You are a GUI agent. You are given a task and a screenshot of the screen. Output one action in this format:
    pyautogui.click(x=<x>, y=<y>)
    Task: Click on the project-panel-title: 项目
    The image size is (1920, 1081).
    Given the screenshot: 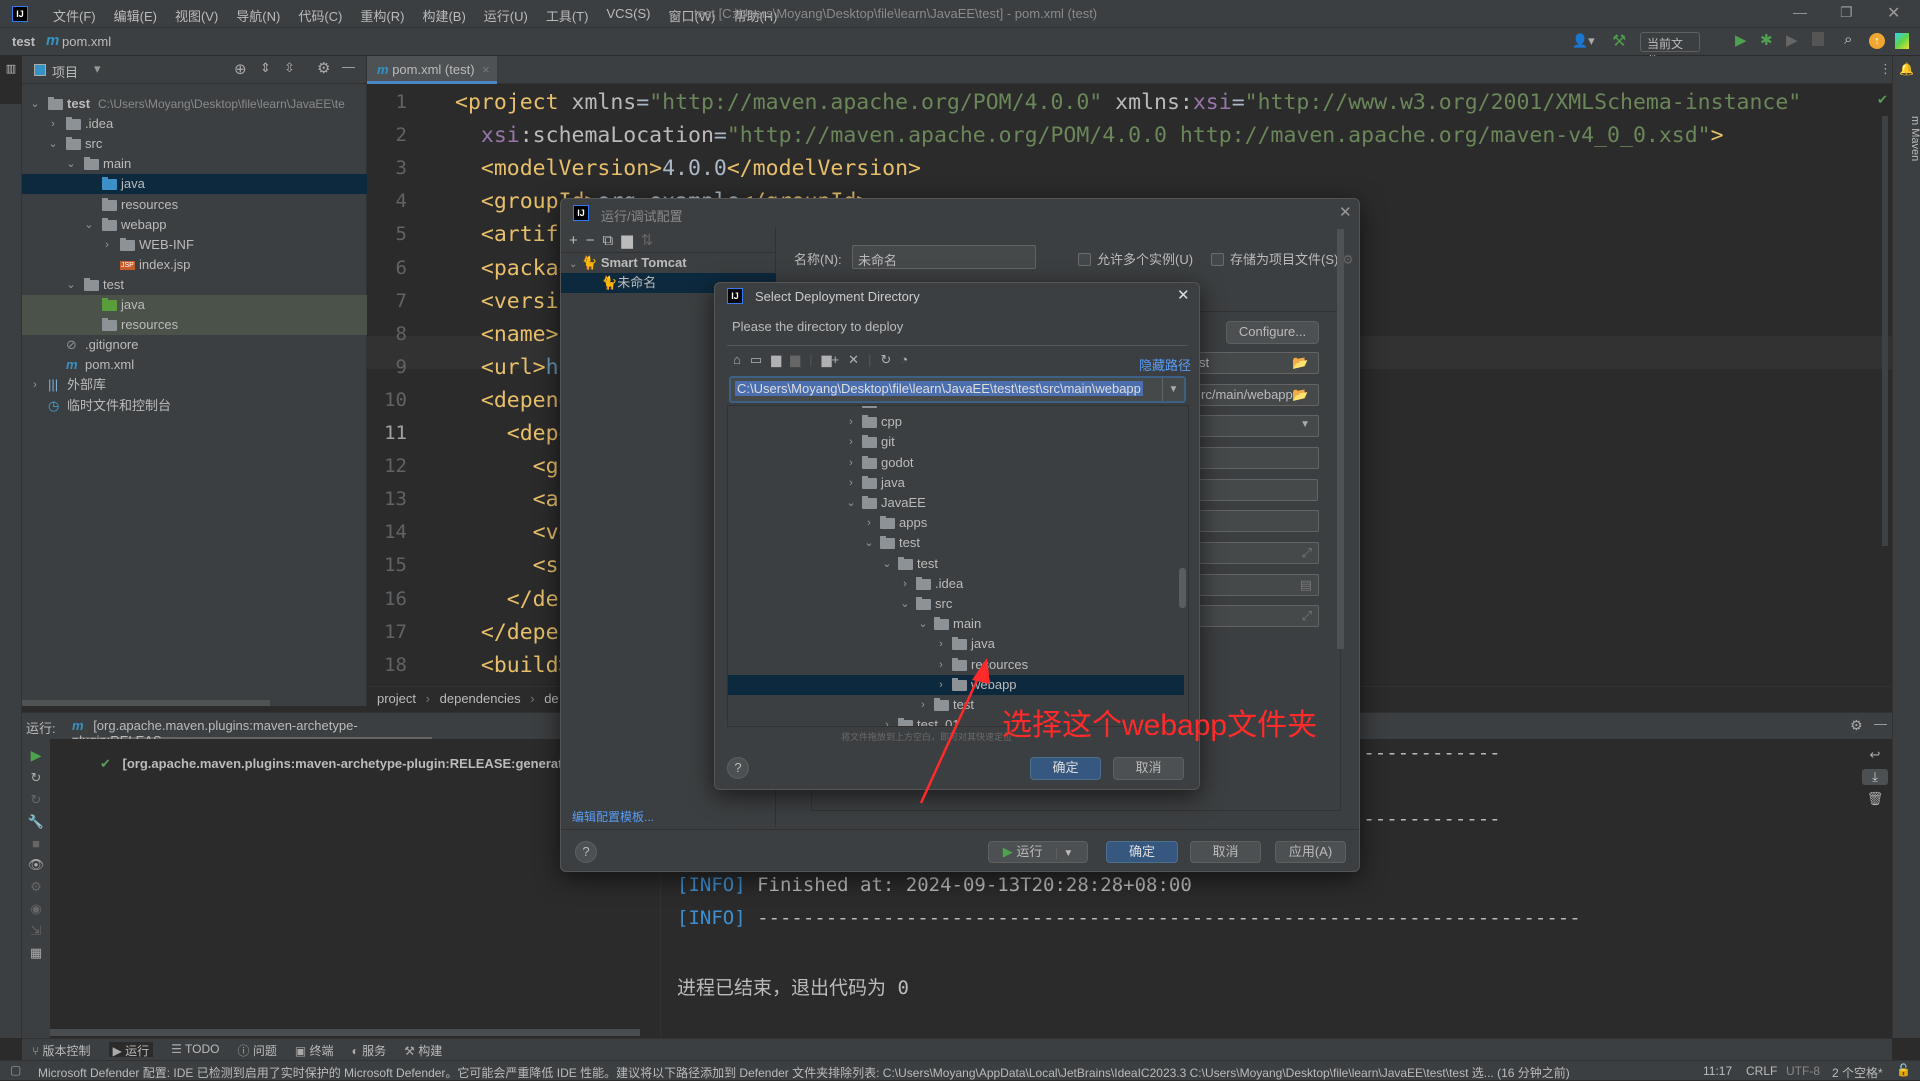 What is the action you would take?
    pyautogui.click(x=65, y=71)
    